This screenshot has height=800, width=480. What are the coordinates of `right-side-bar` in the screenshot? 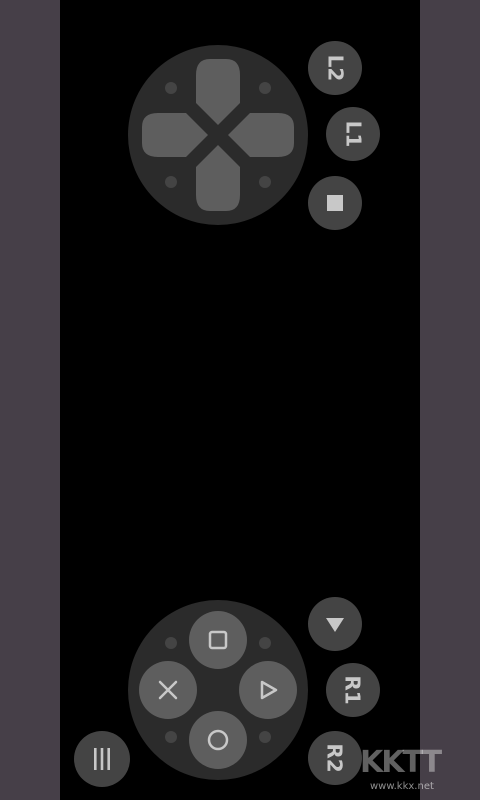 It's located at (450, 400).